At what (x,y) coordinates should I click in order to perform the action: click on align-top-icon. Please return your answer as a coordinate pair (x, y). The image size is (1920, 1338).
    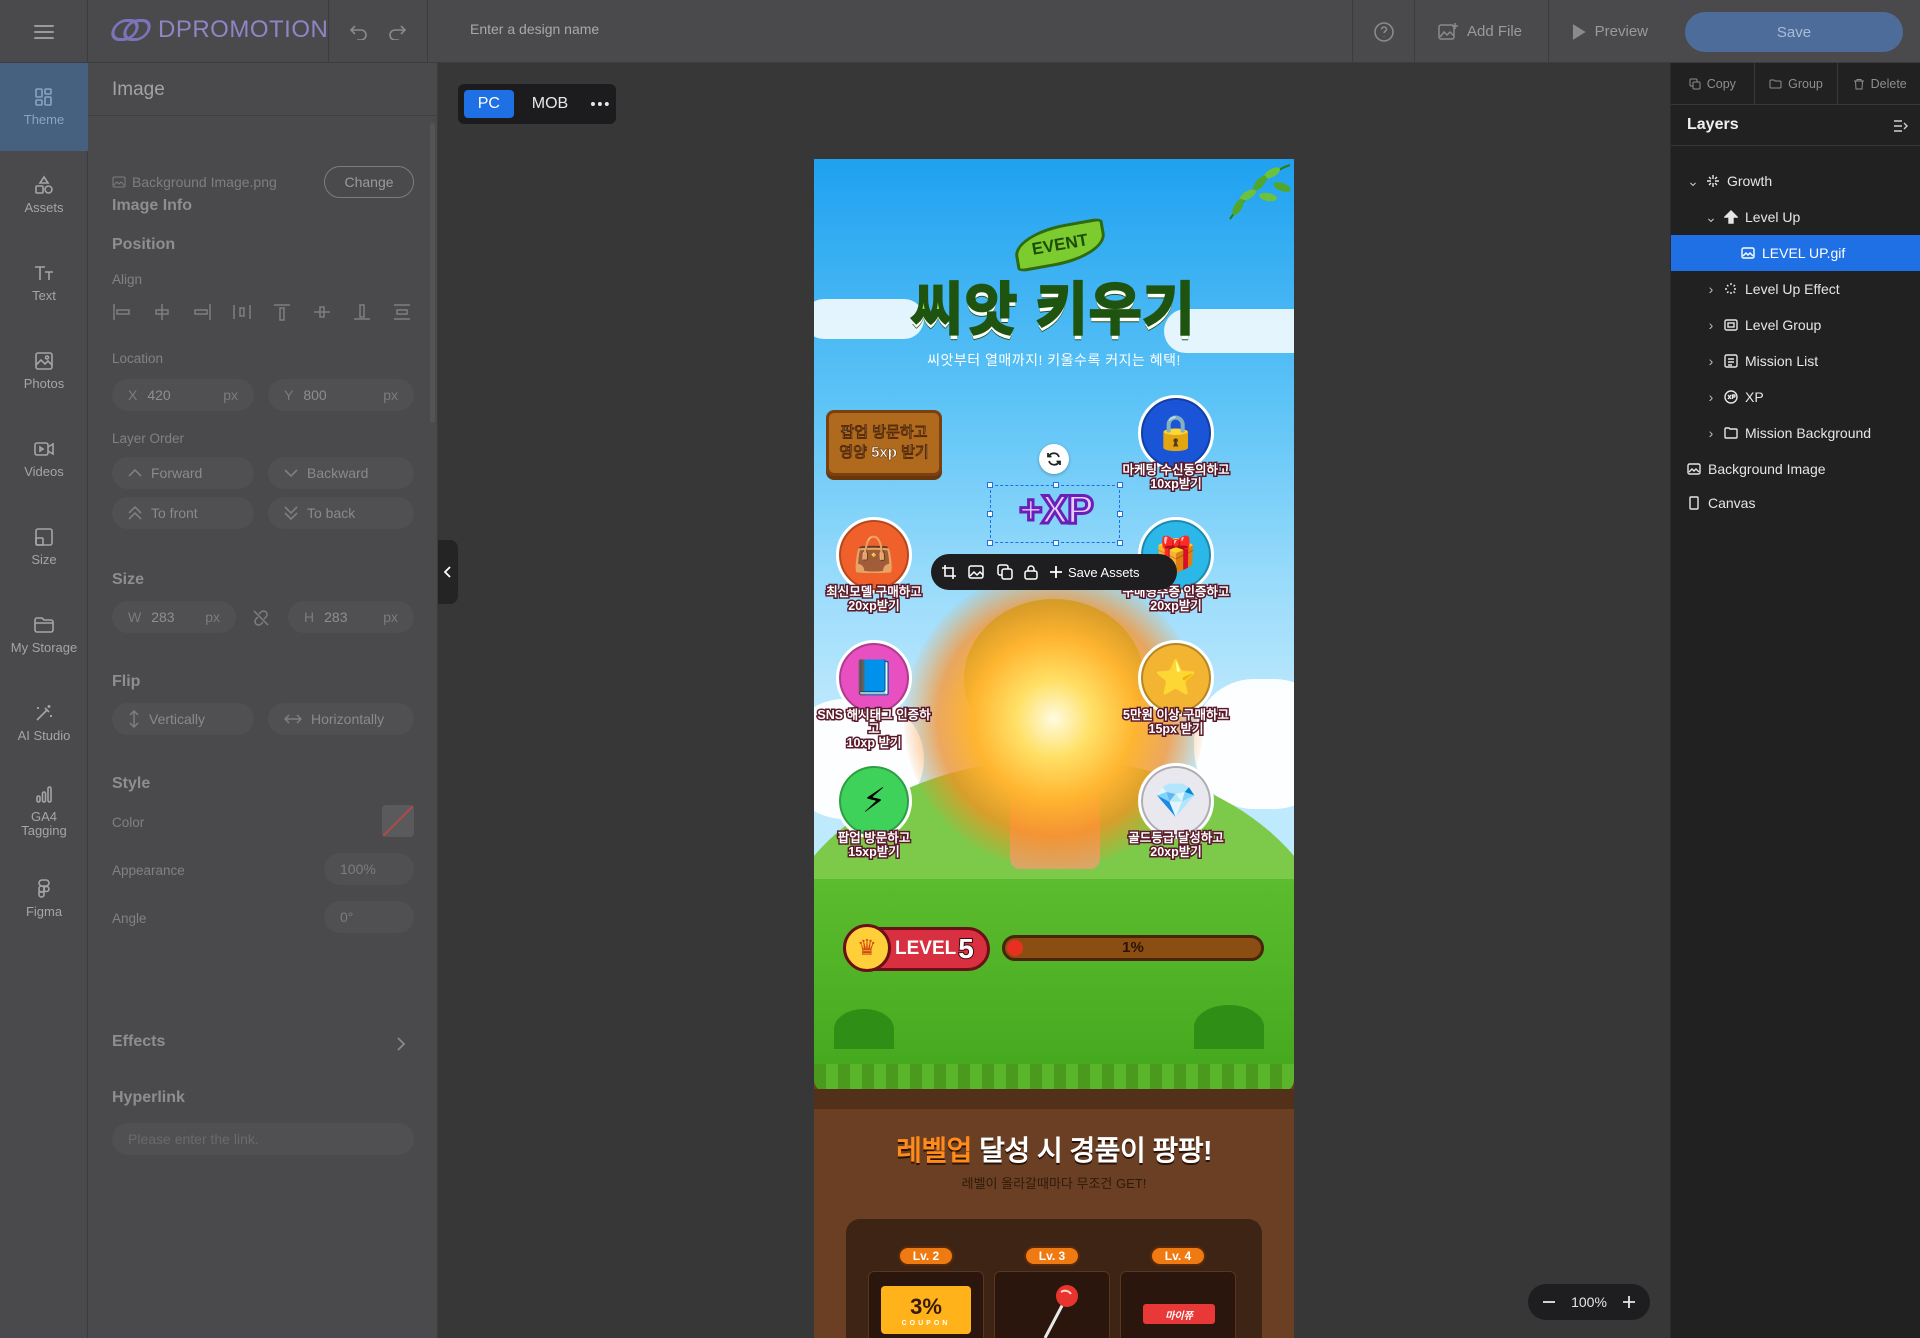
    Looking at the image, I should click on (282, 312).